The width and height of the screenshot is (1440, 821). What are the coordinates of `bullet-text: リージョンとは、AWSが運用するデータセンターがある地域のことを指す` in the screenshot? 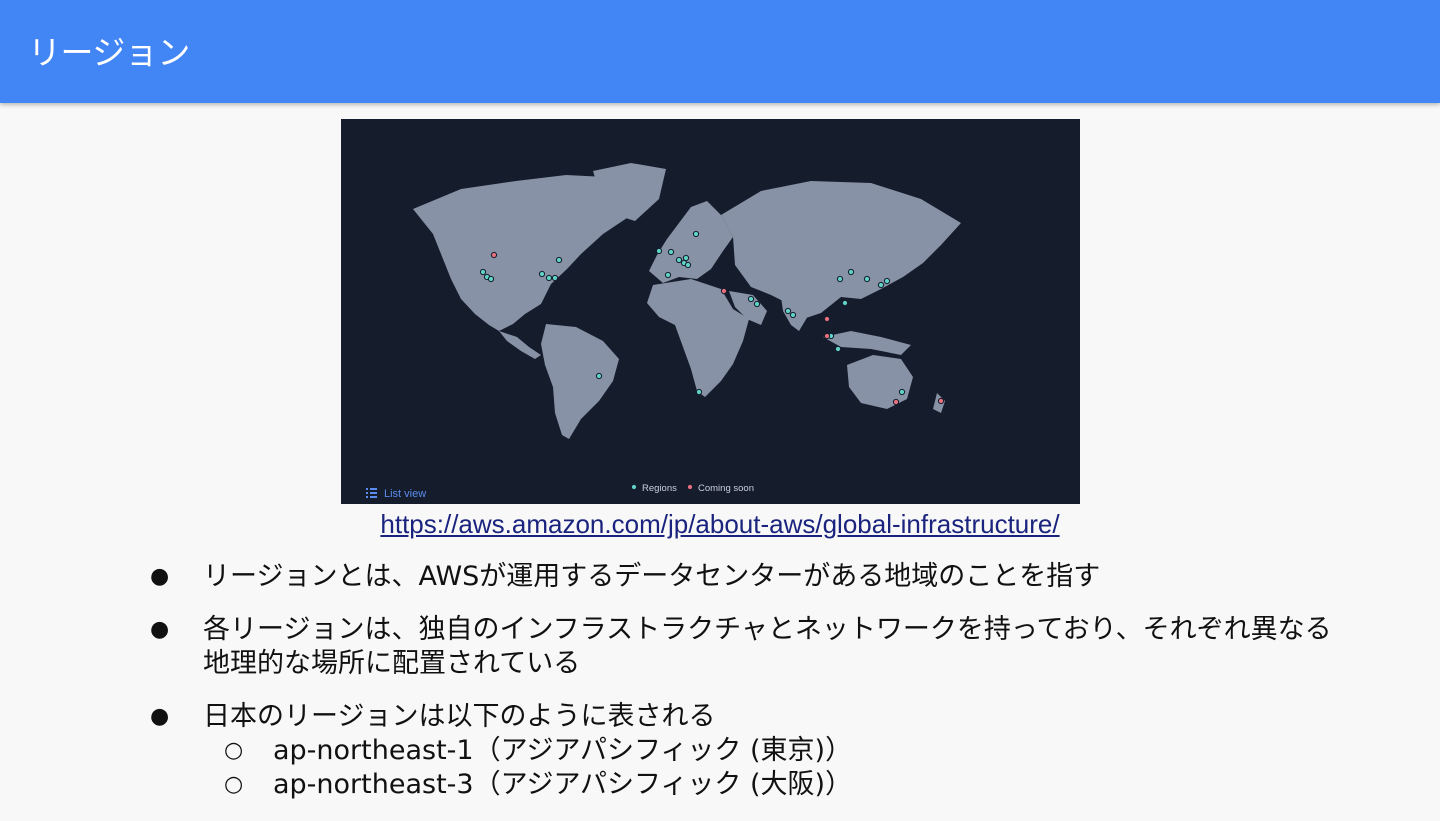 It's located at (652, 576).